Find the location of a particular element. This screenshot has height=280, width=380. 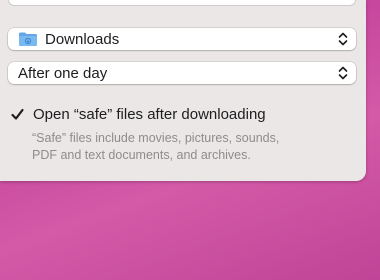

open-safe-files-label: Open “safe” files after downloading is located at coordinates (149, 114).